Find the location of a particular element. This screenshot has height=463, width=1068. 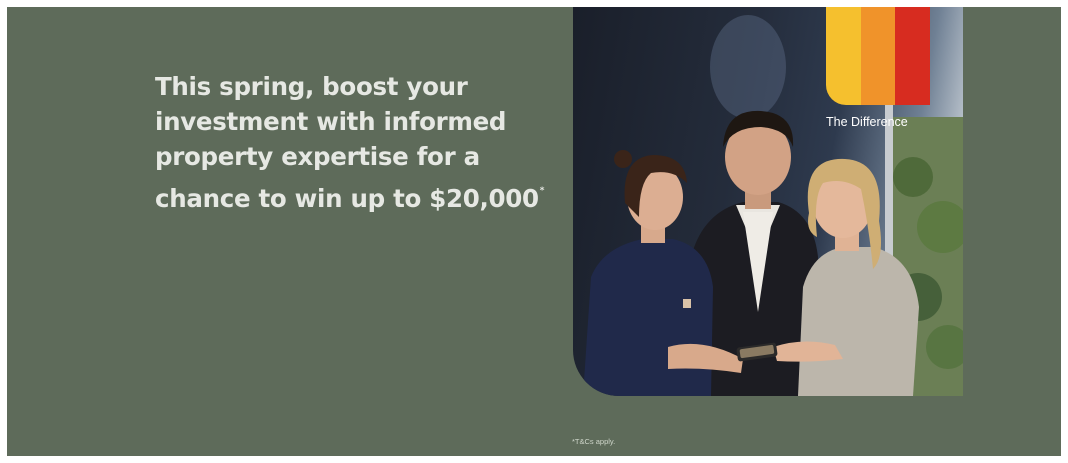

logo-bar-red is located at coordinates (912, 56).